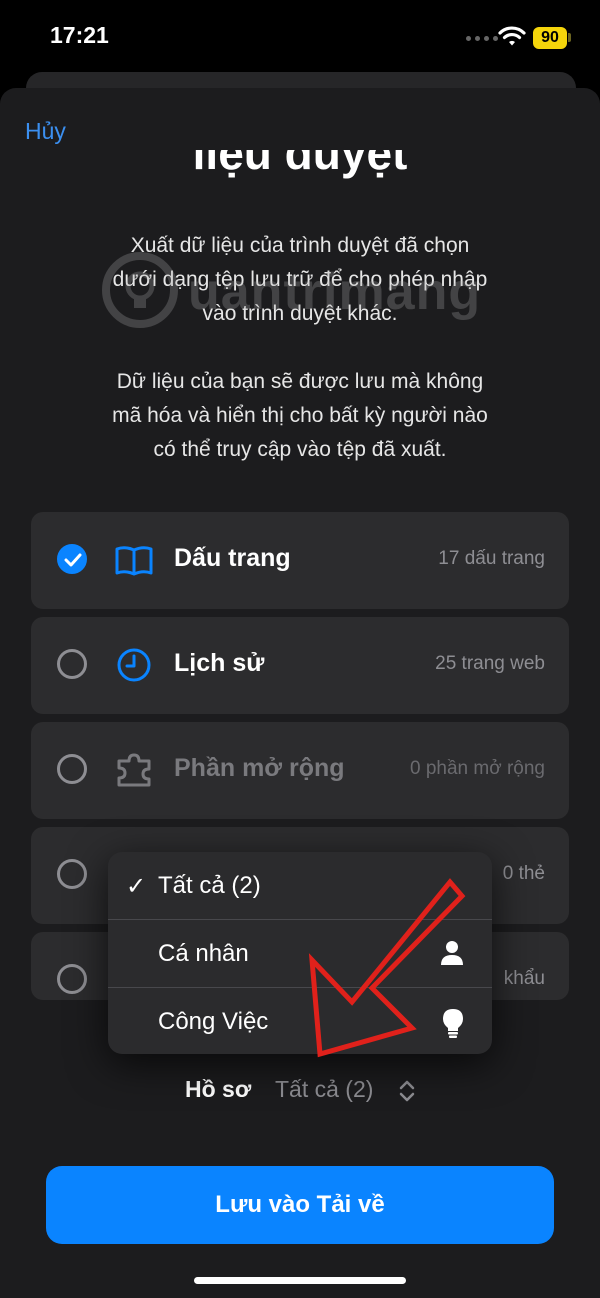  I want to click on checkbox-bookmarks, so click(72, 559).